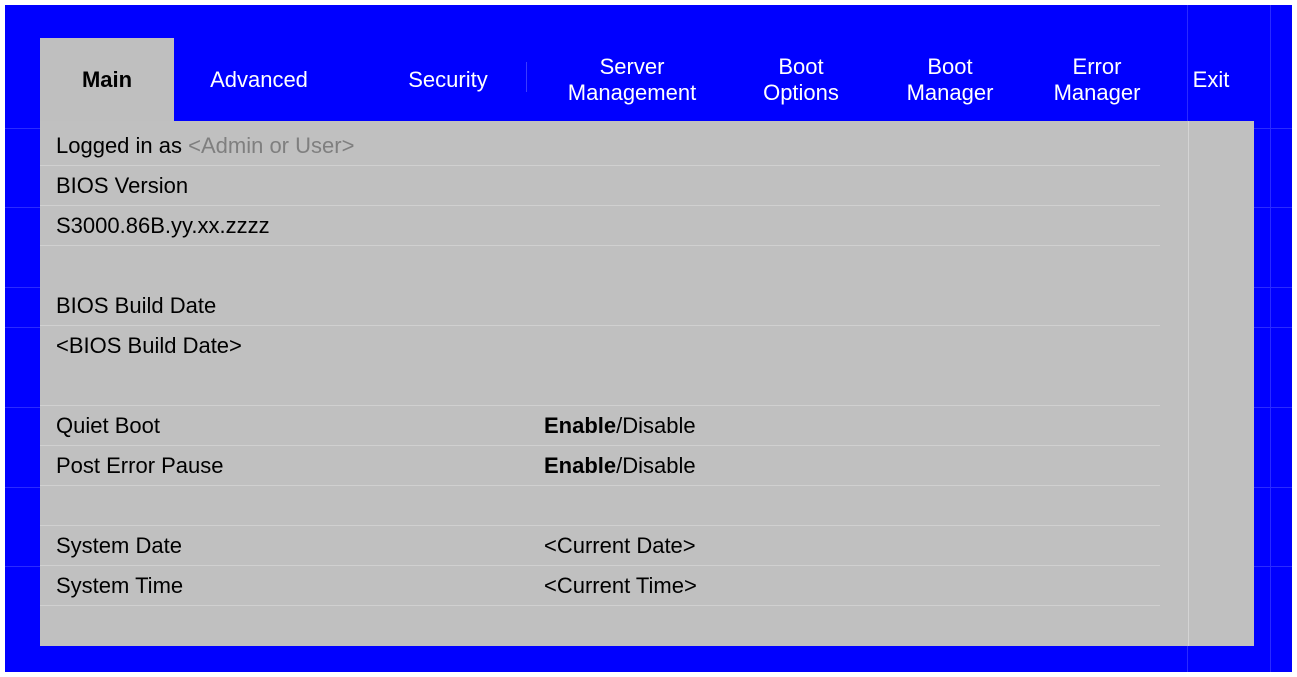  I want to click on tab-label: Error Manager, so click(1097, 79).